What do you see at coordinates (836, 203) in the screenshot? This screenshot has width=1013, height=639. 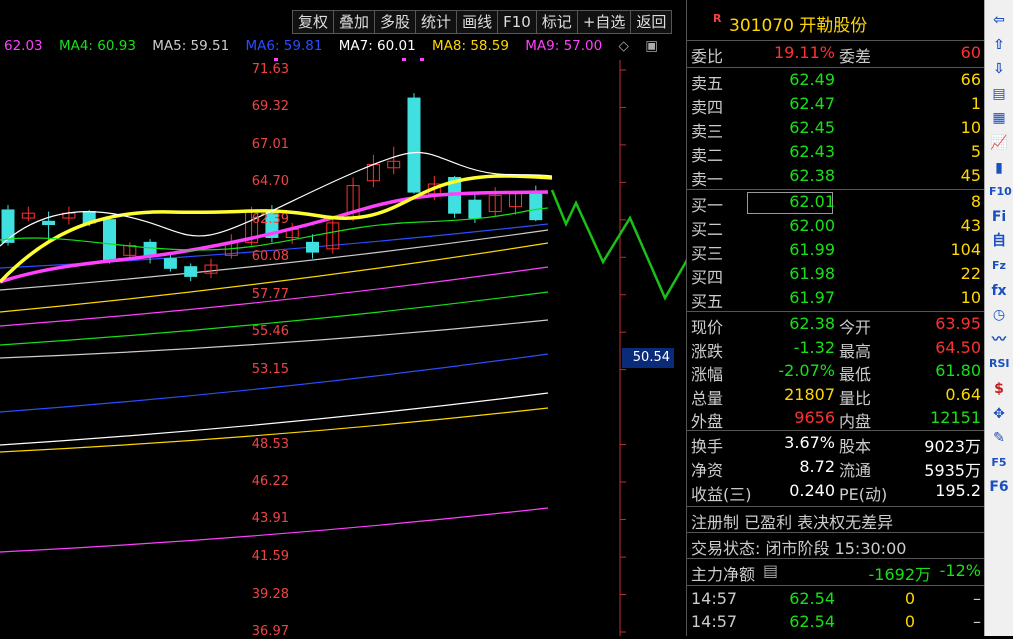 I see `bid-row: 买一 62.01 8` at bounding box center [836, 203].